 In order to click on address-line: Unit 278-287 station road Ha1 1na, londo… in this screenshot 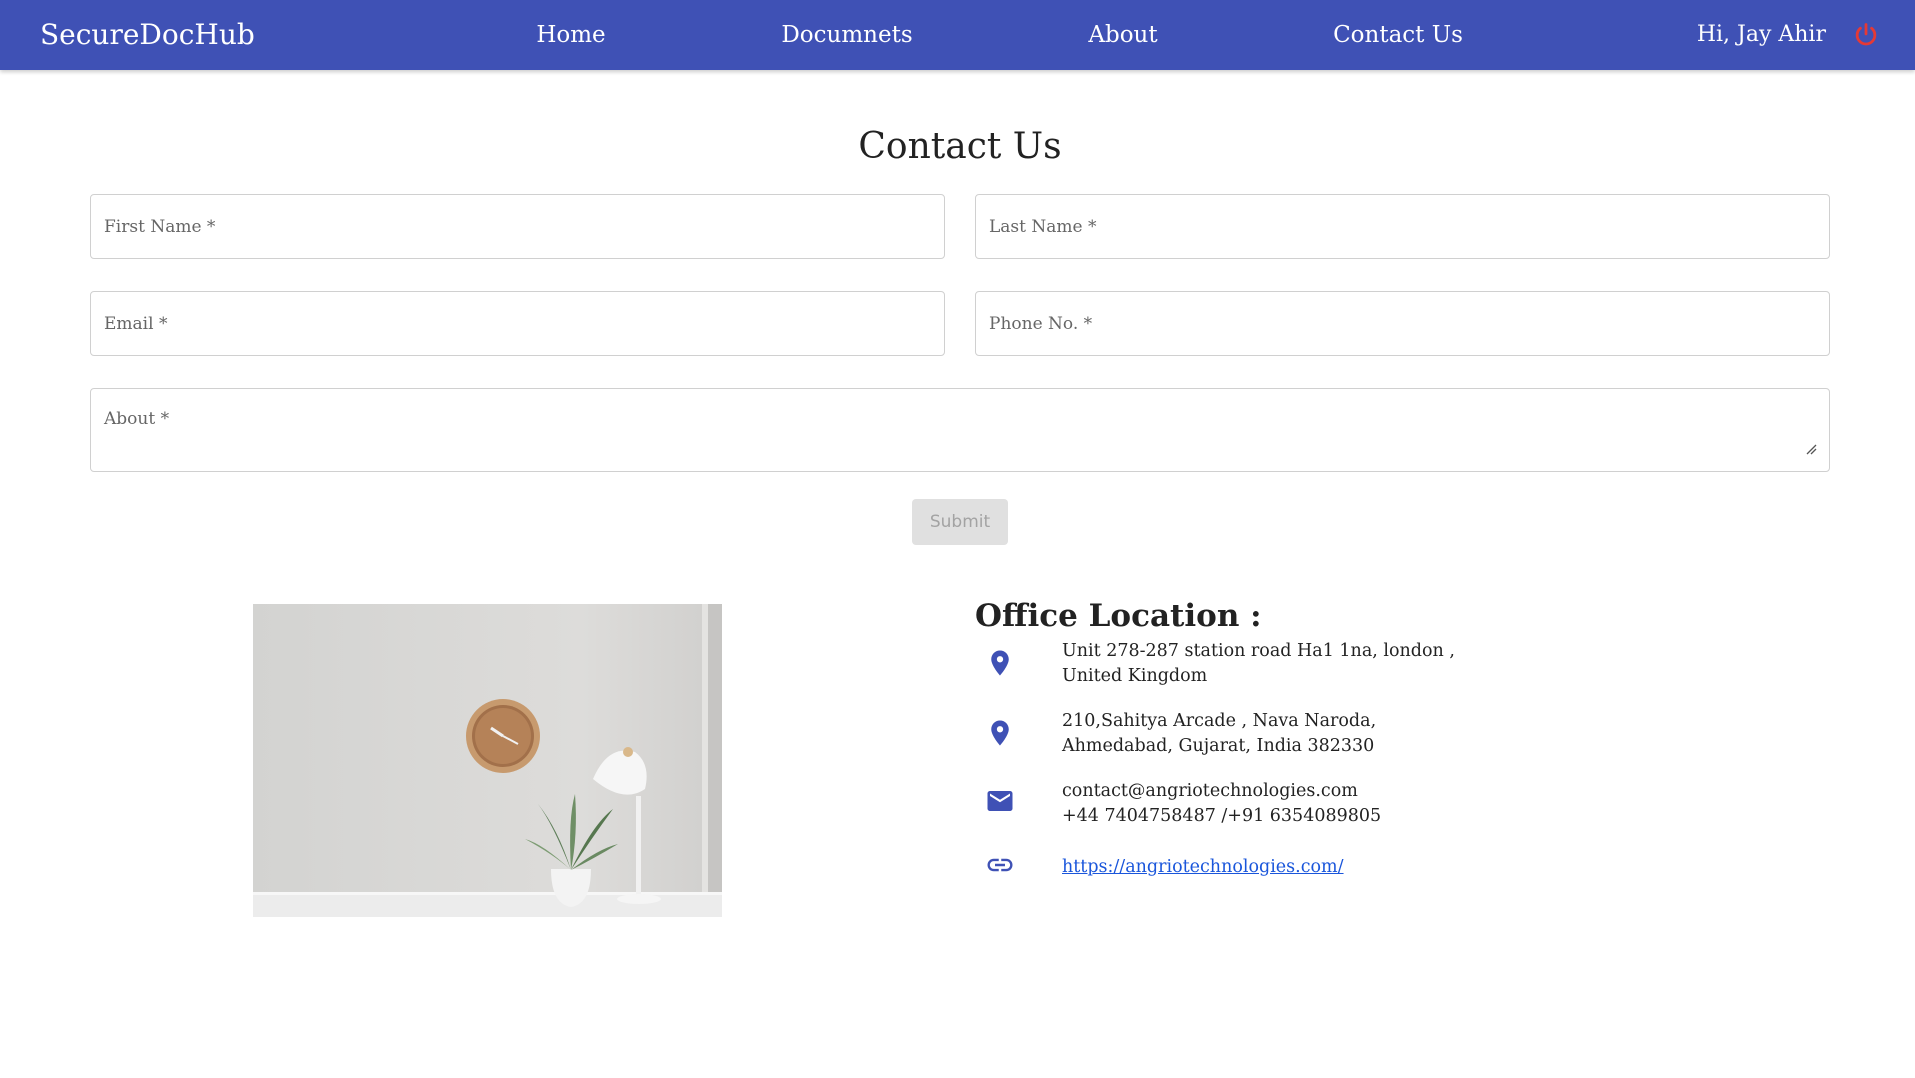, I will do `click(1258, 651)`.